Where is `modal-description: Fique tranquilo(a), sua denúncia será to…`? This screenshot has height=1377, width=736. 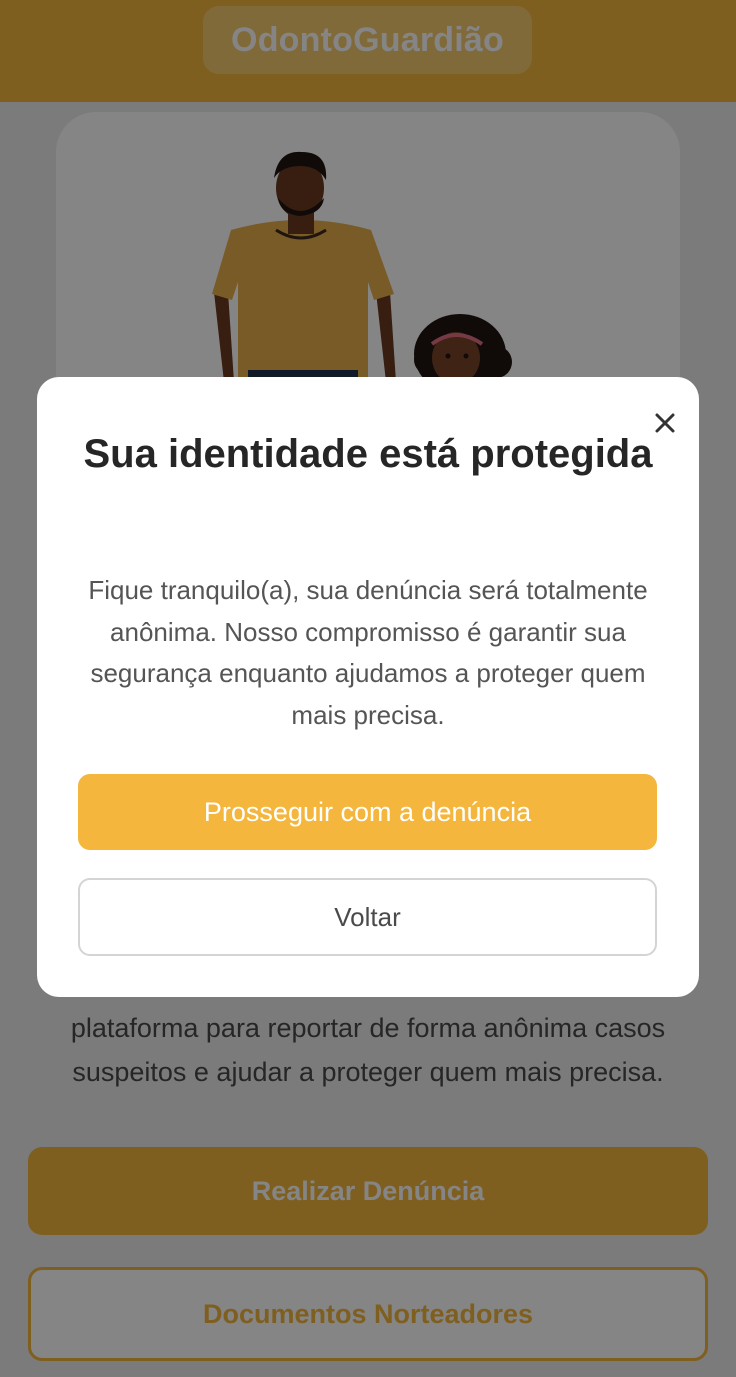 modal-description: Fique tranquilo(a), sua denúncia será to… is located at coordinates (368, 652).